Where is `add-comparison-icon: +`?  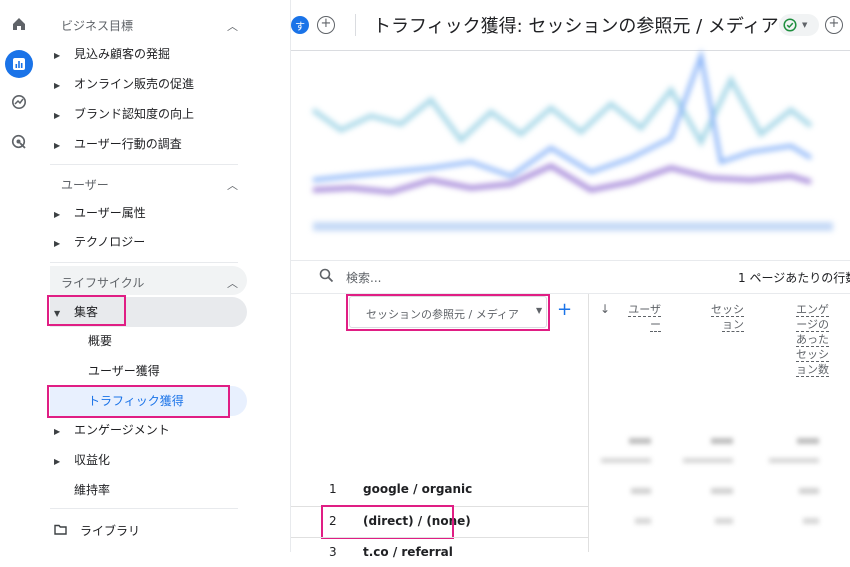 add-comparison-icon: + is located at coordinates (326, 25).